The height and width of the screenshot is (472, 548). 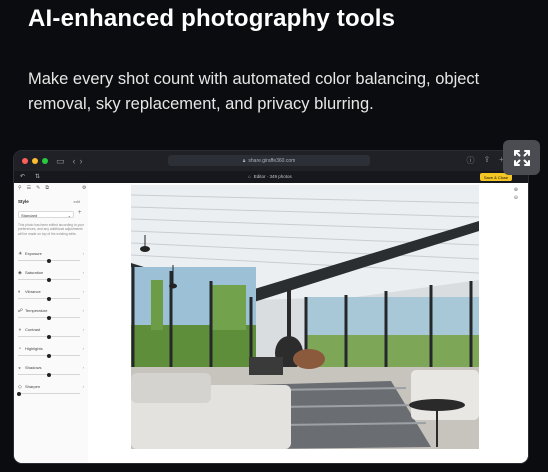 I want to click on fullscreen-expand-button, so click(x=521, y=157).